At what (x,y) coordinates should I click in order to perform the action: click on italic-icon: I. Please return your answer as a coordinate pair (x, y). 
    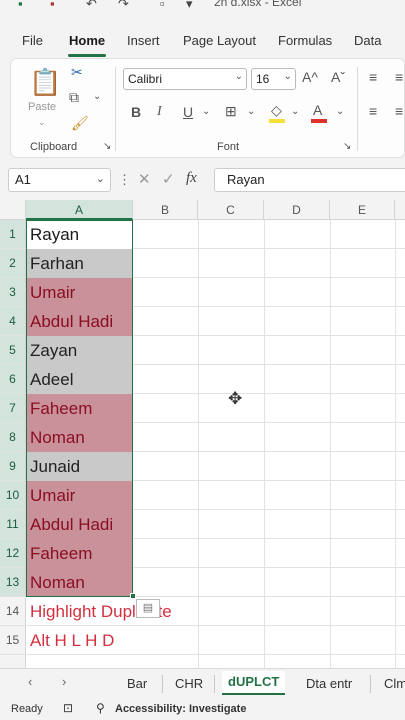
    Looking at the image, I should click on (159, 112).